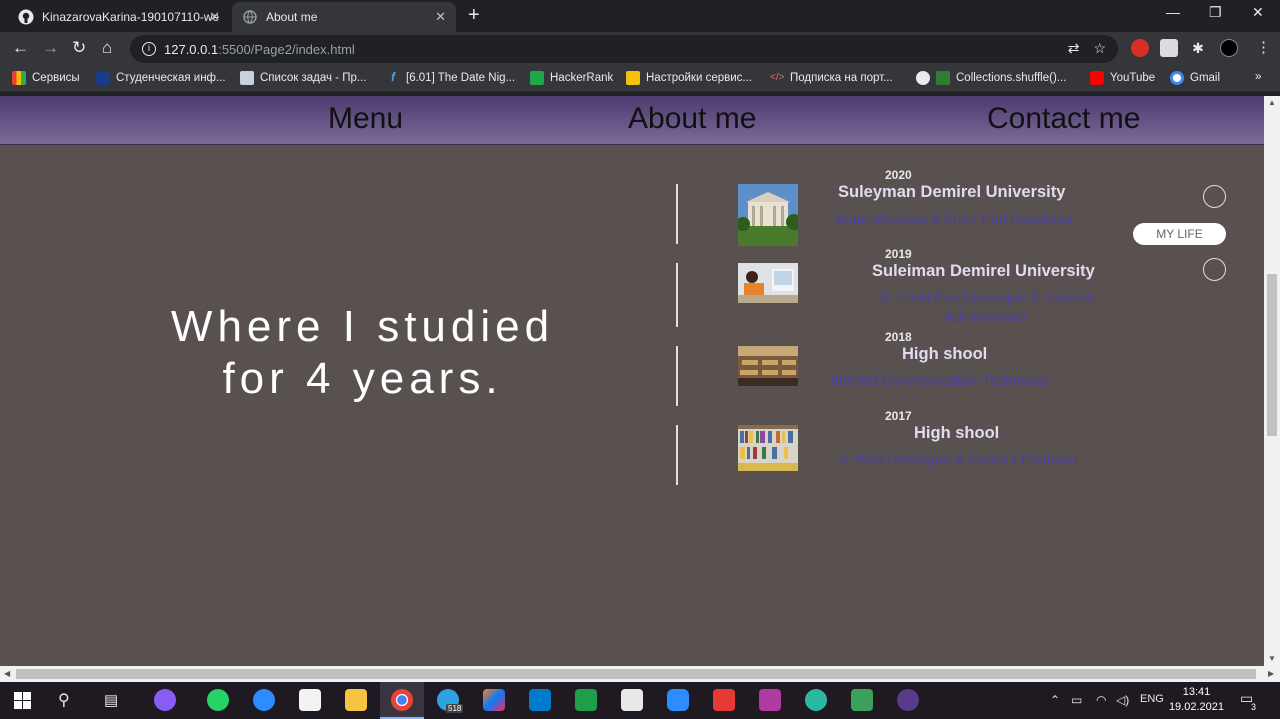  I want to click on timeline-year: 2017, so click(898, 416).